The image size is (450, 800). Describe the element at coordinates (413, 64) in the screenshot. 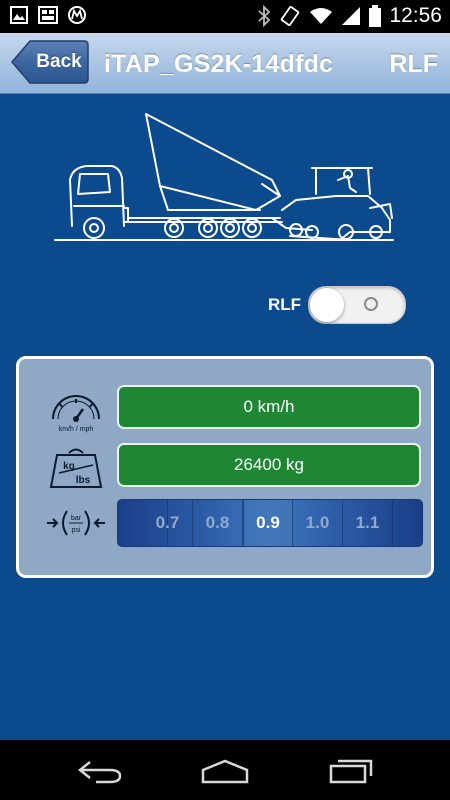

I see `header-right-label: RLF` at that location.